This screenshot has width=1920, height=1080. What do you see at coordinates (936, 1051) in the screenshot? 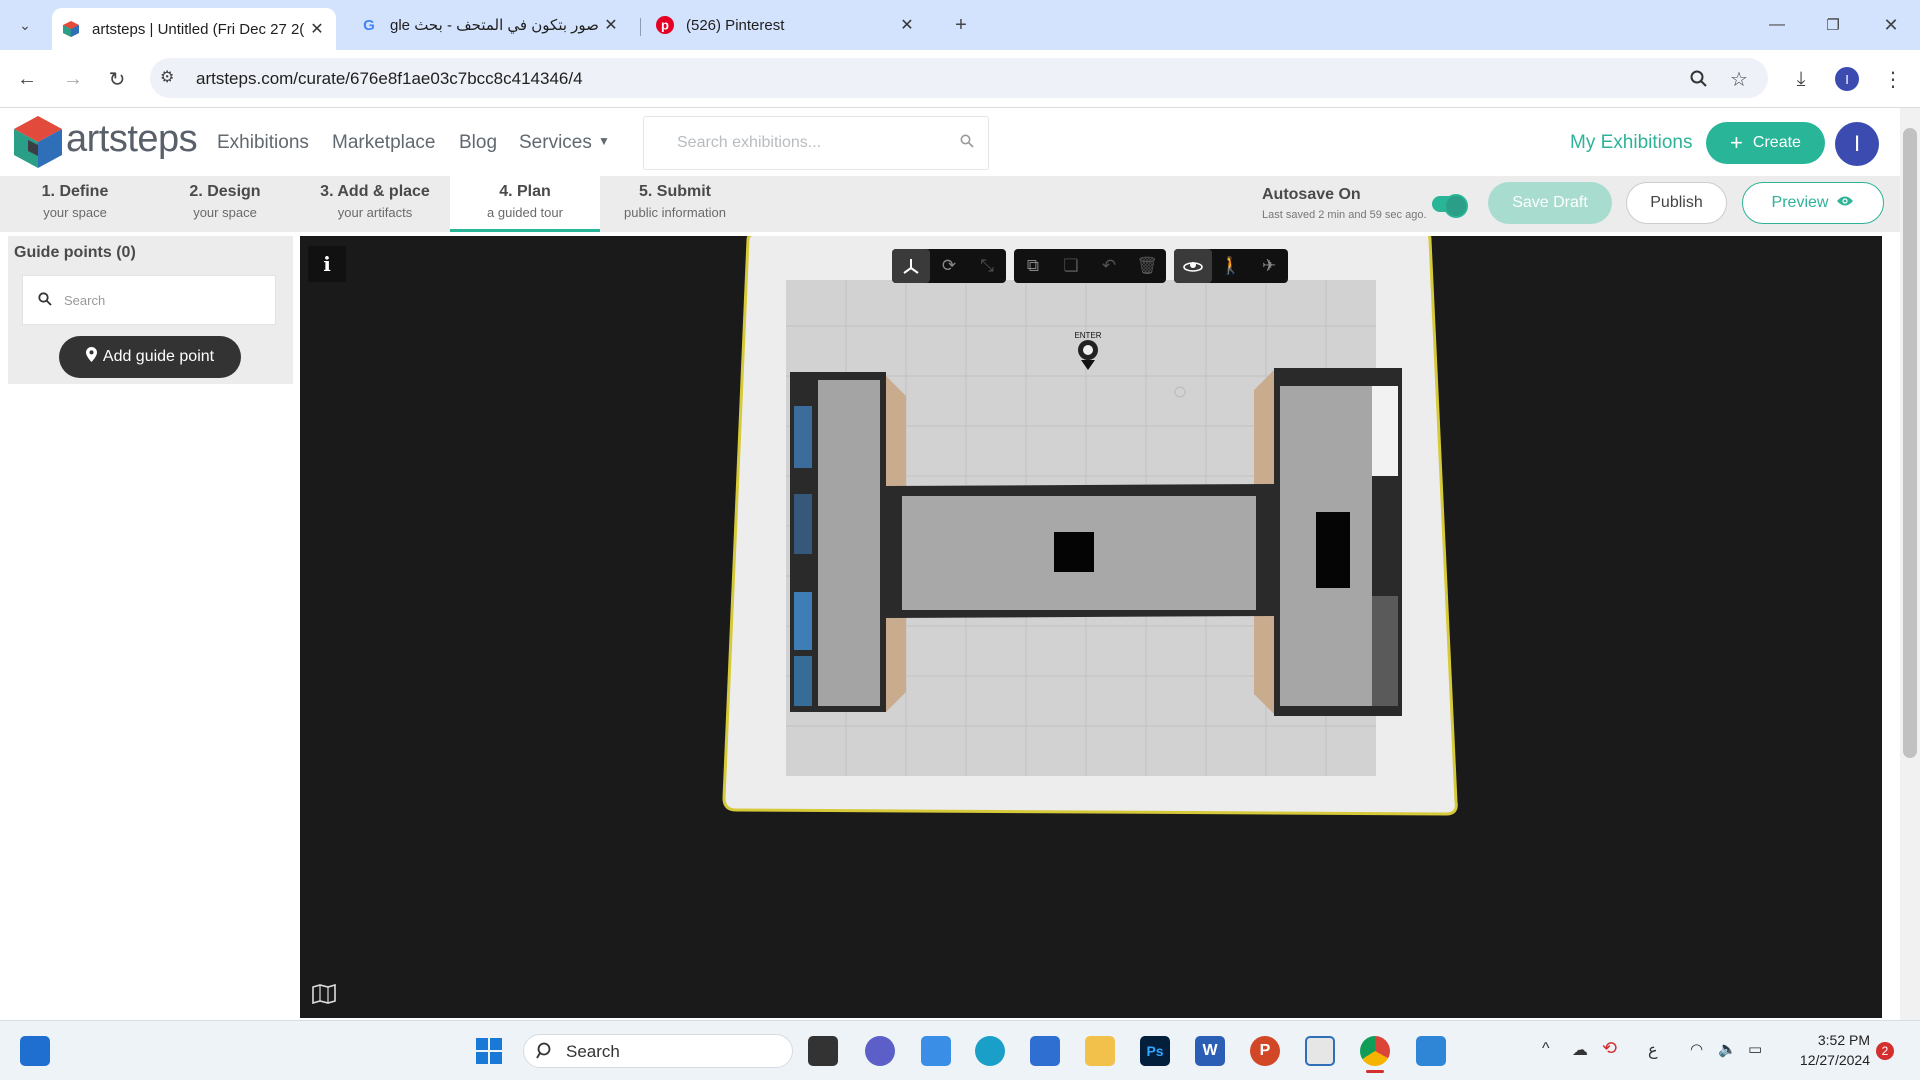
I see `copilot-icon` at bounding box center [936, 1051].